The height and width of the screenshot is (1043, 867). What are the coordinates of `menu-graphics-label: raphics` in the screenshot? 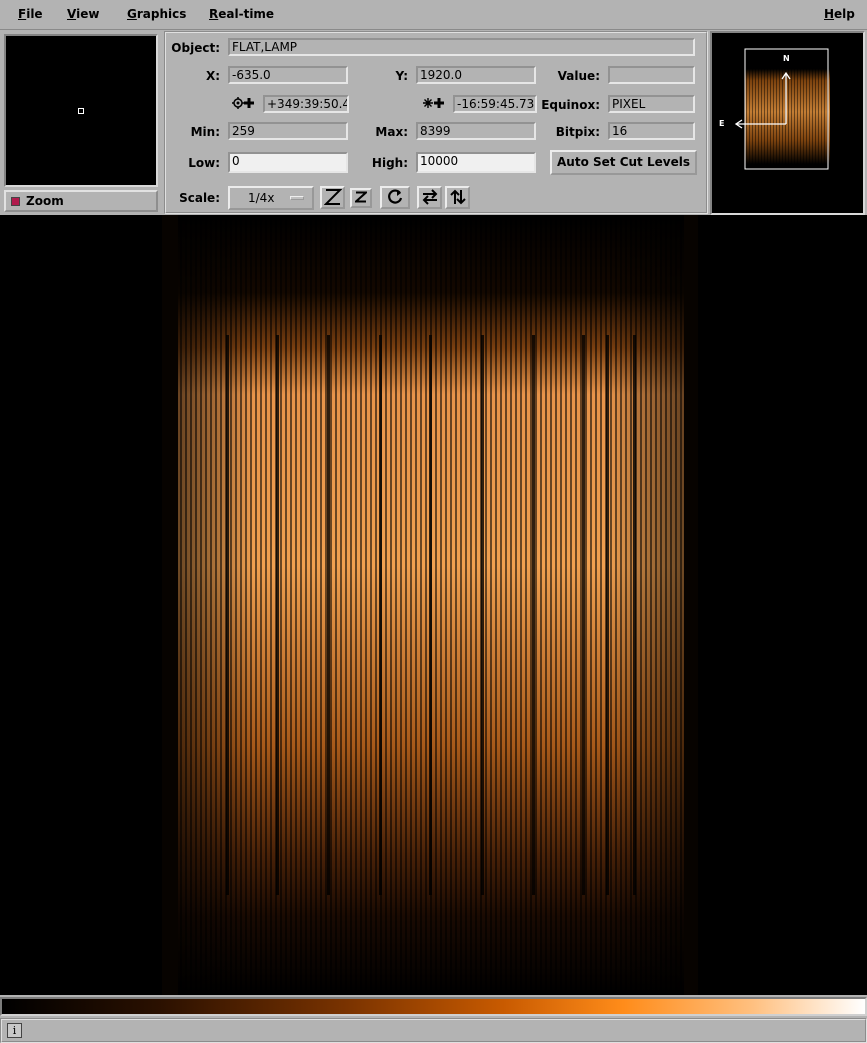 It's located at (161, 14).